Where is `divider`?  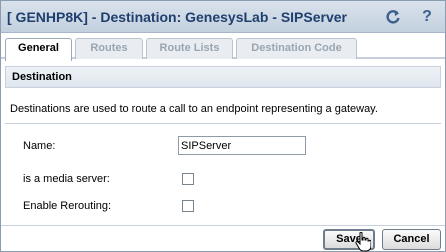 divider is located at coordinates (223, 123).